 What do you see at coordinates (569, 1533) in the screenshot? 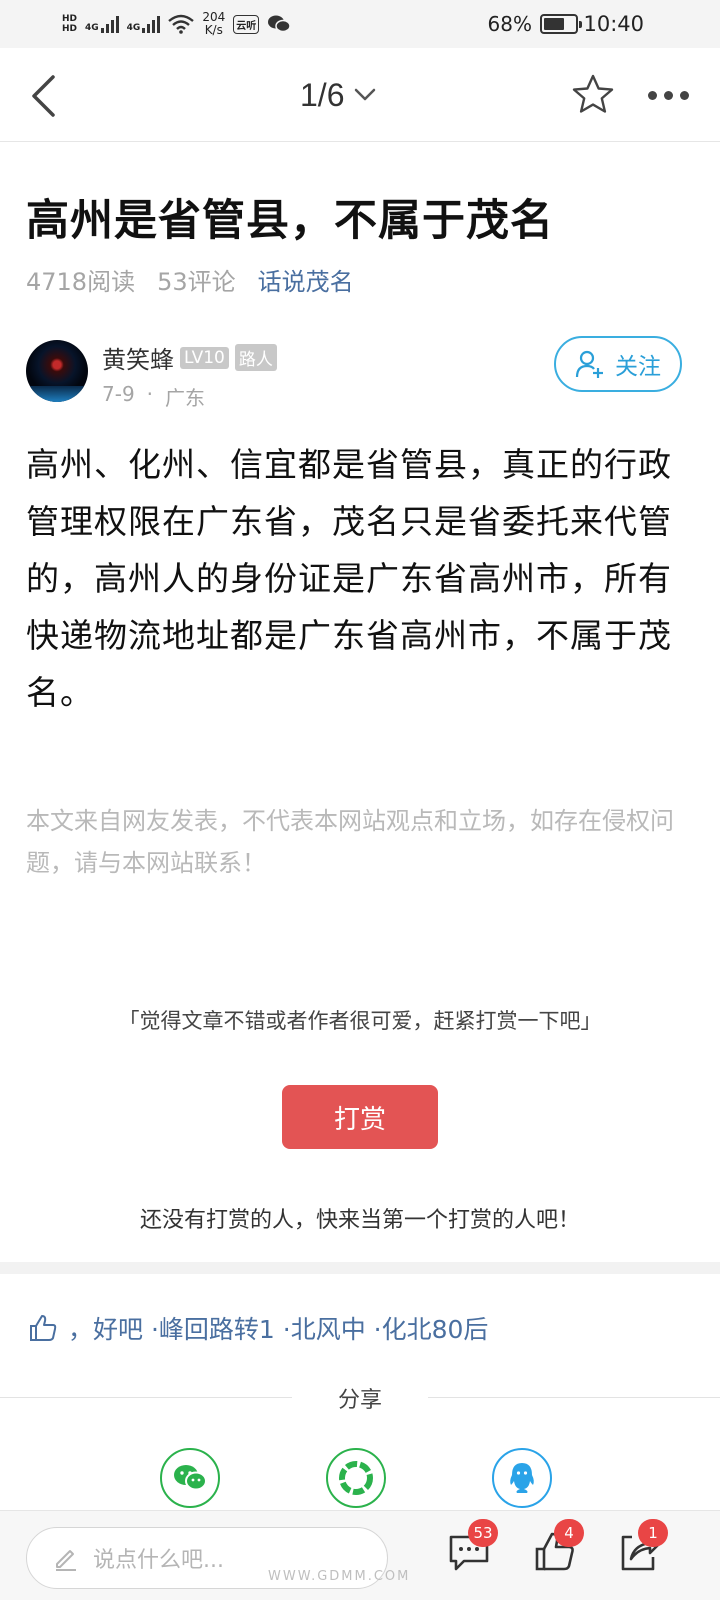
I see `like-count-badge: 4` at bounding box center [569, 1533].